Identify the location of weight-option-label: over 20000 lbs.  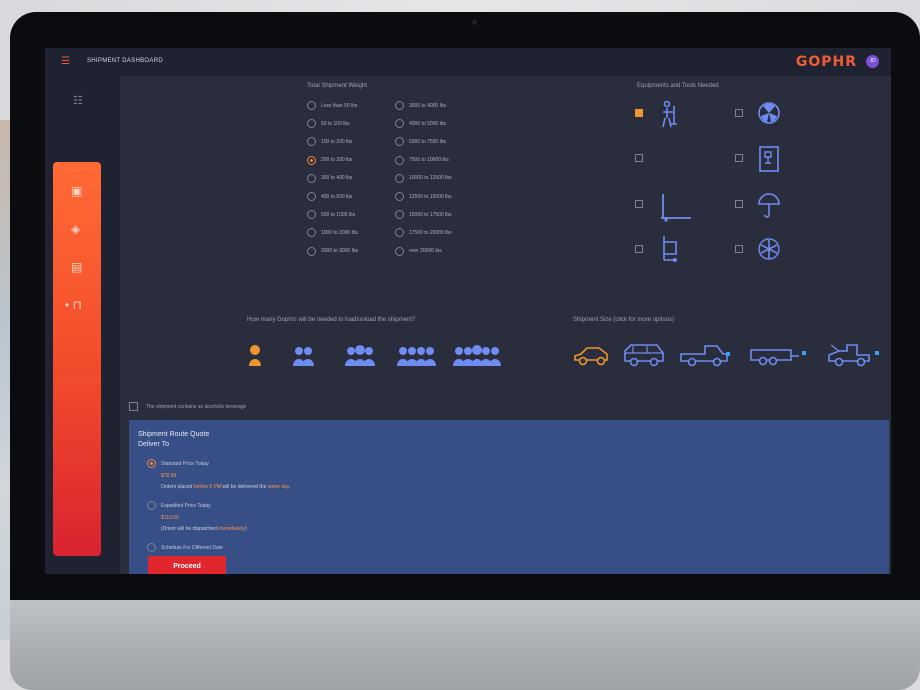
(425, 251).